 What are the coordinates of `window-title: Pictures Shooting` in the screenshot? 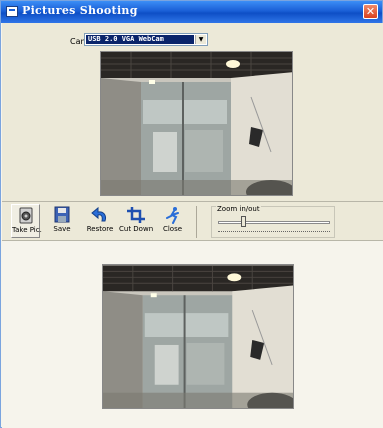 It's located at (80, 10).